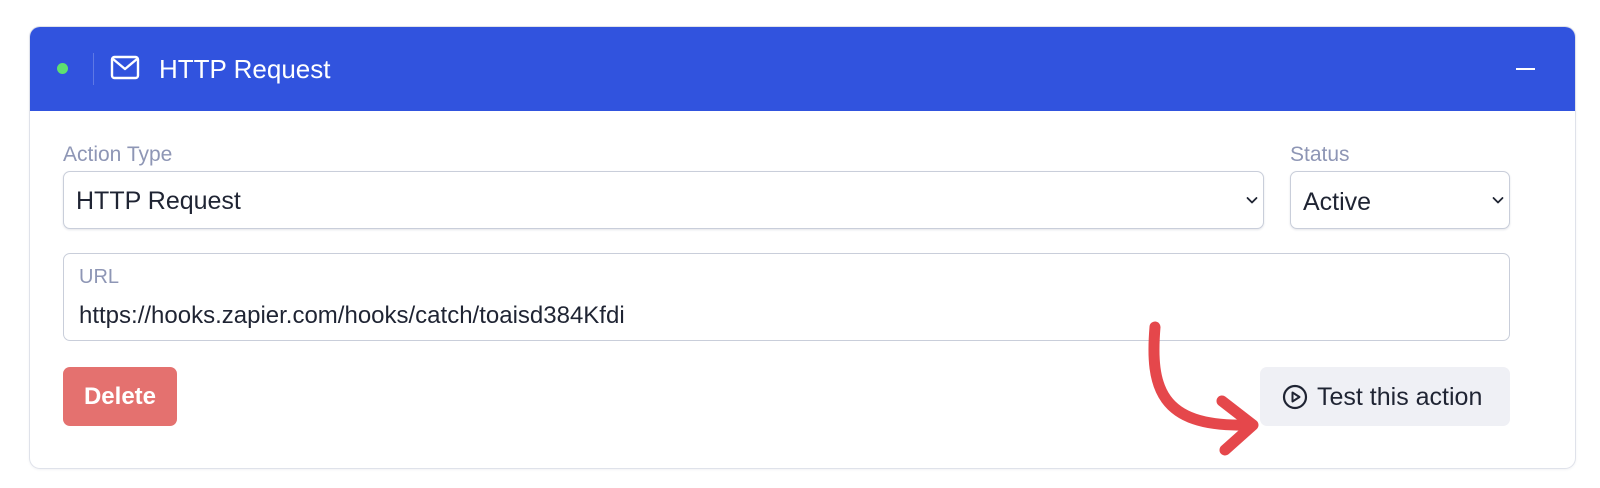  I want to click on minus-icon, so click(1525, 69).